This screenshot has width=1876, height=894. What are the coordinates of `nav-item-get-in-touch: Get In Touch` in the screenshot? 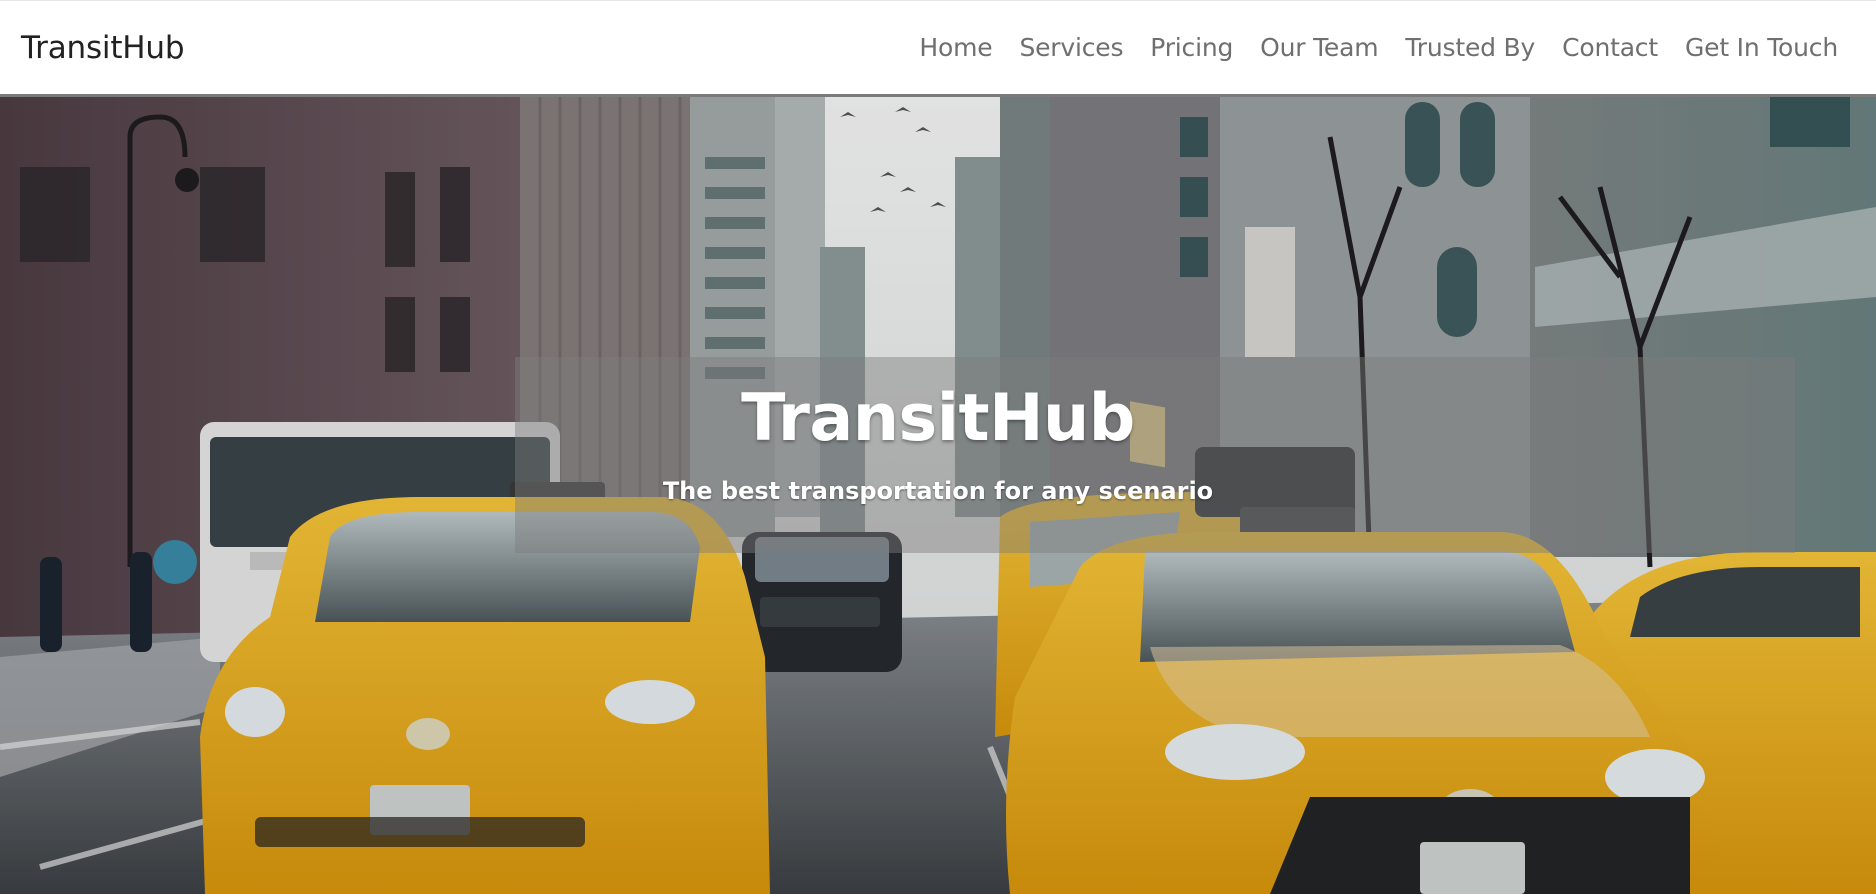 It's located at (1761, 47).